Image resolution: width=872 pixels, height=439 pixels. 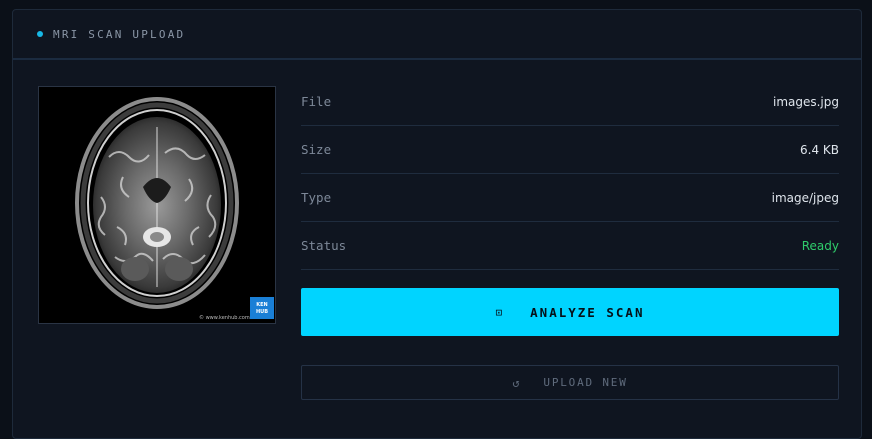 What do you see at coordinates (570, 102) in the screenshot?
I see `detail-row-file: File images.jpg` at bounding box center [570, 102].